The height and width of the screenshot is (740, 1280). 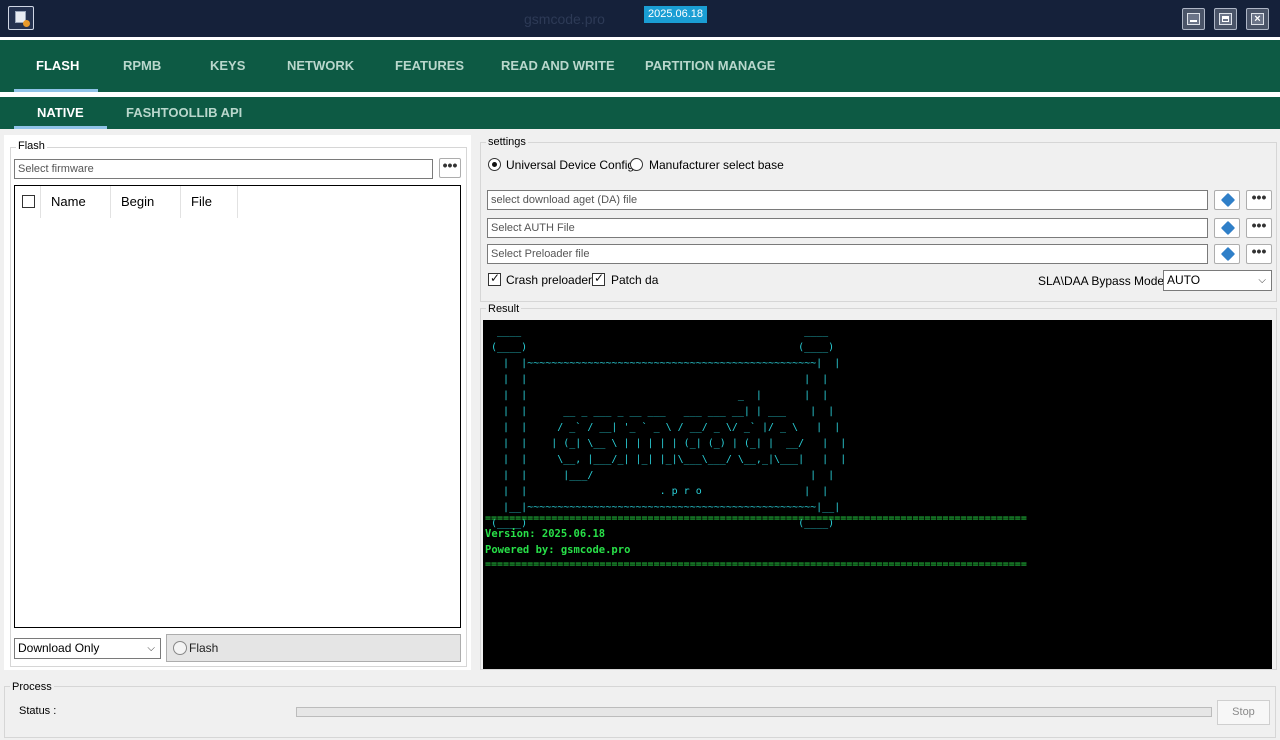 I want to click on crash-preloader-label: Crash preloader, so click(x=549, y=280).